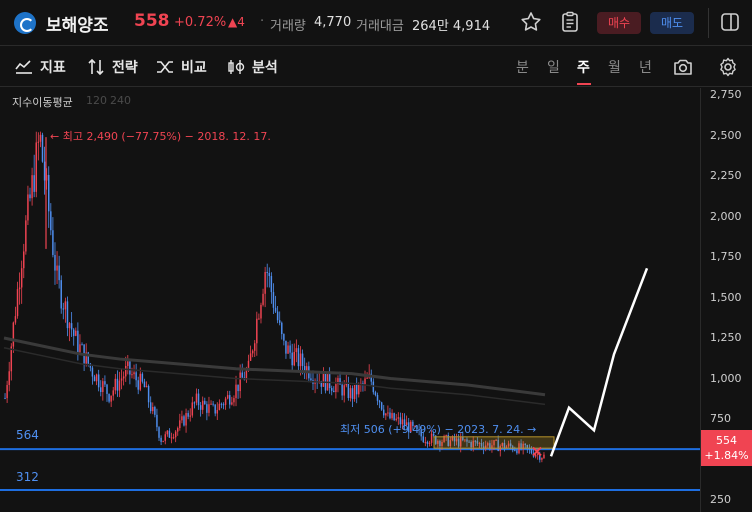 The image size is (752, 512). Describe the element at coordinates (252, 67) in the screenshot. I see `analysis-tool: 분석` at that location.